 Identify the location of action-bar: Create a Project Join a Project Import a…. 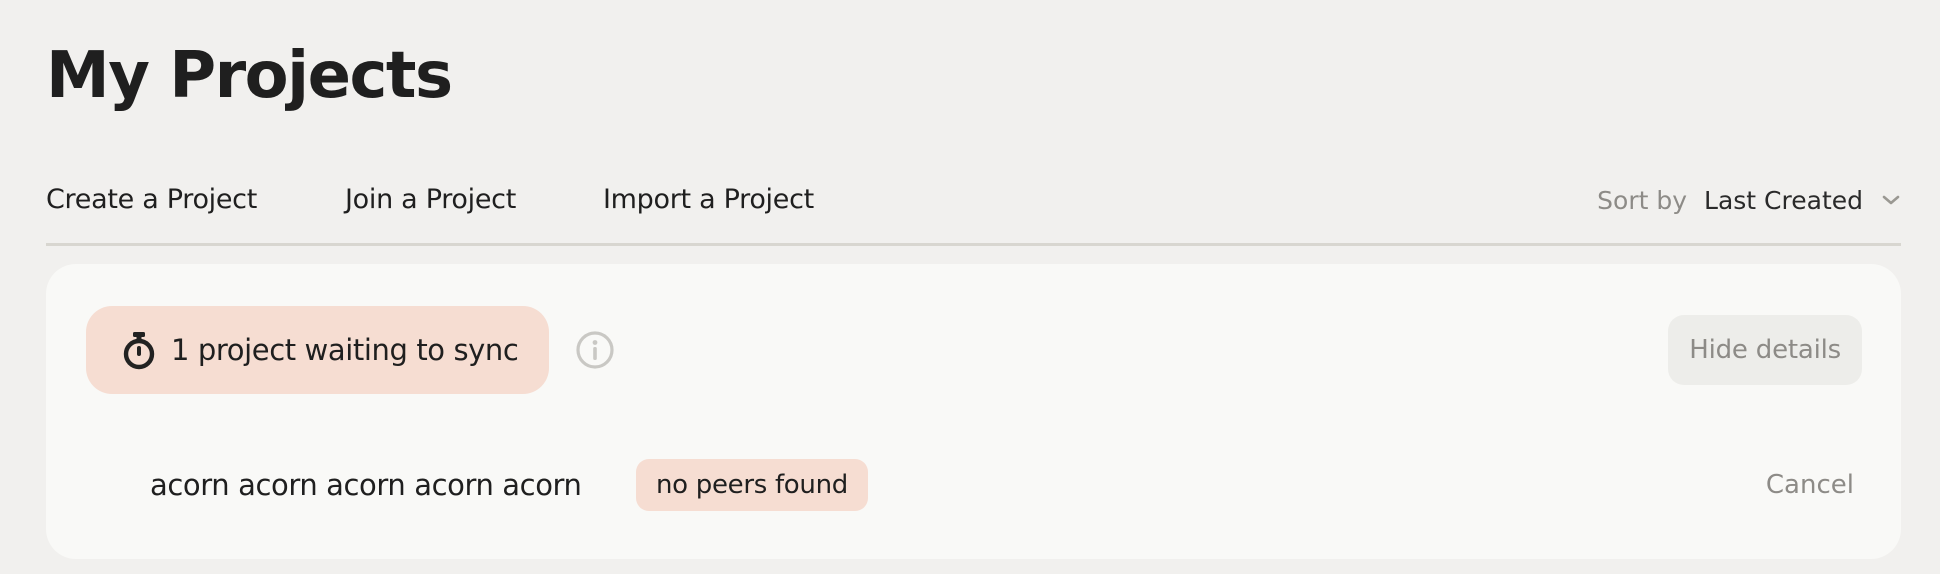
(973, 200).